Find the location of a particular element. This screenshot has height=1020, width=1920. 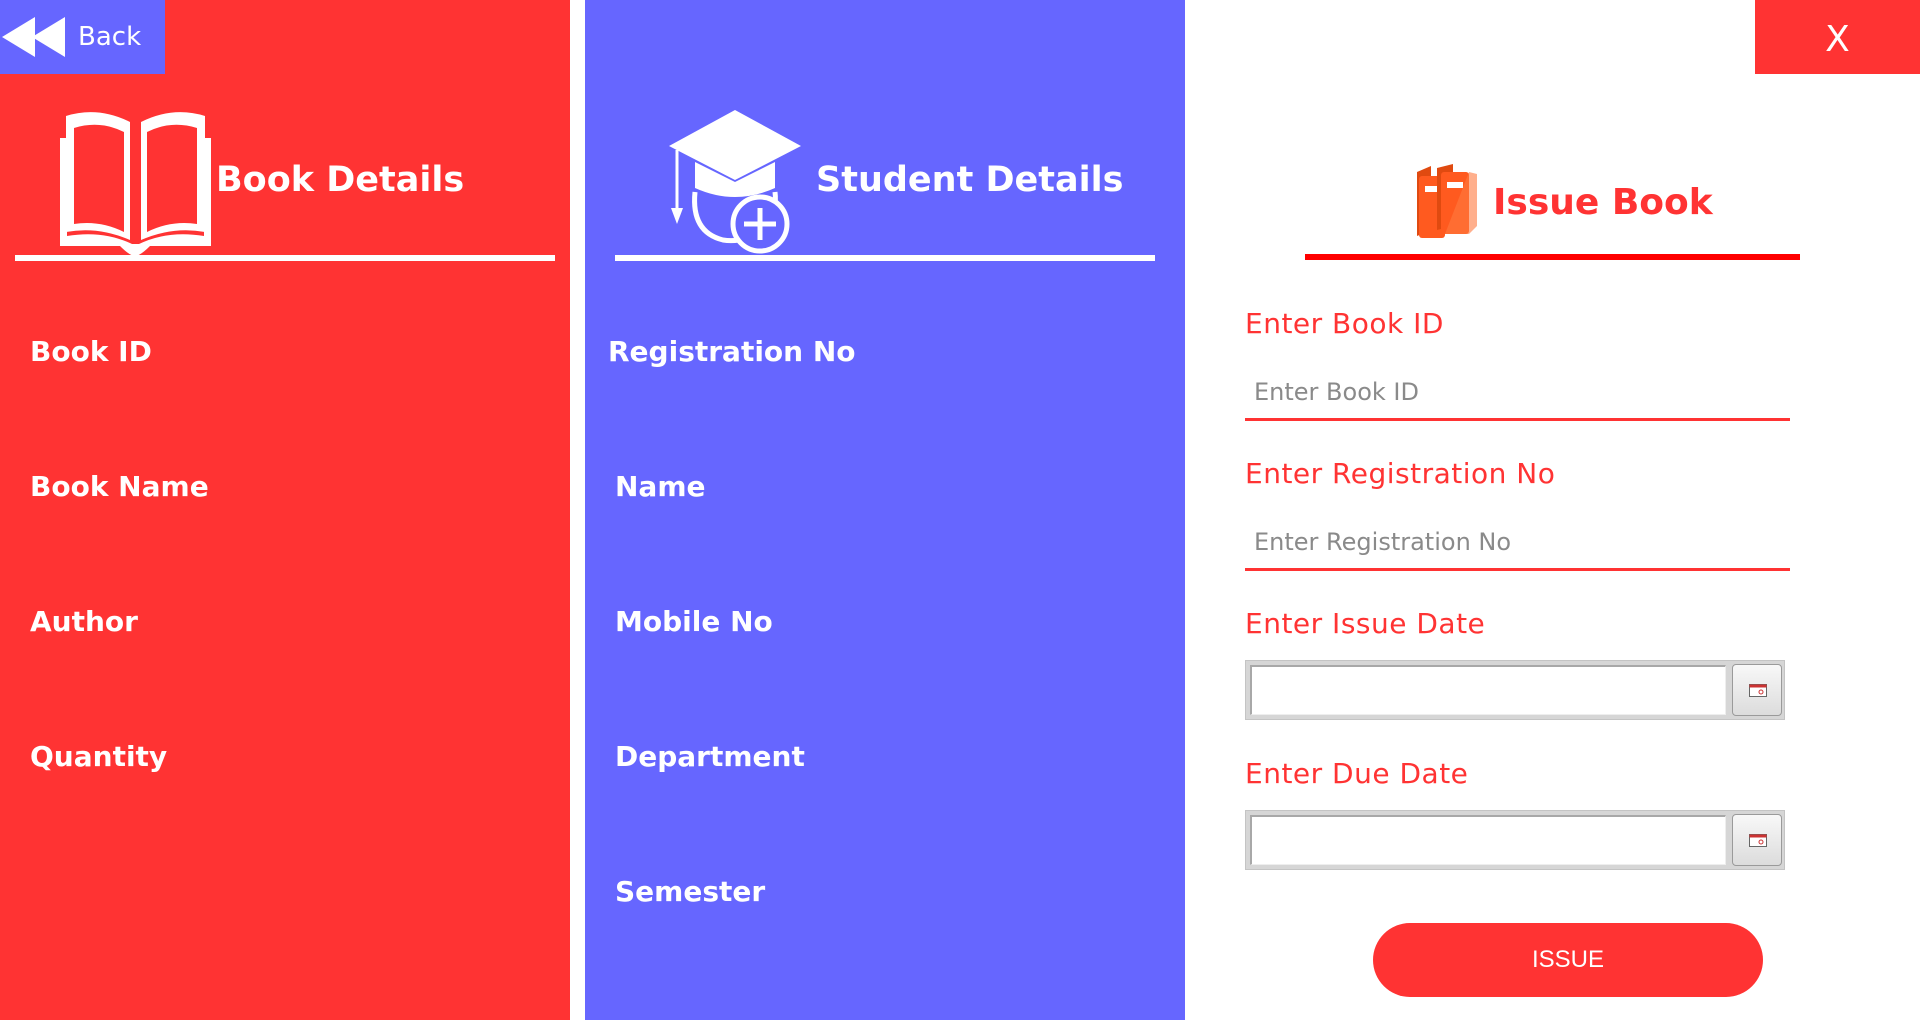

due-date-calendar-button is located at coordinates (1757, 840).